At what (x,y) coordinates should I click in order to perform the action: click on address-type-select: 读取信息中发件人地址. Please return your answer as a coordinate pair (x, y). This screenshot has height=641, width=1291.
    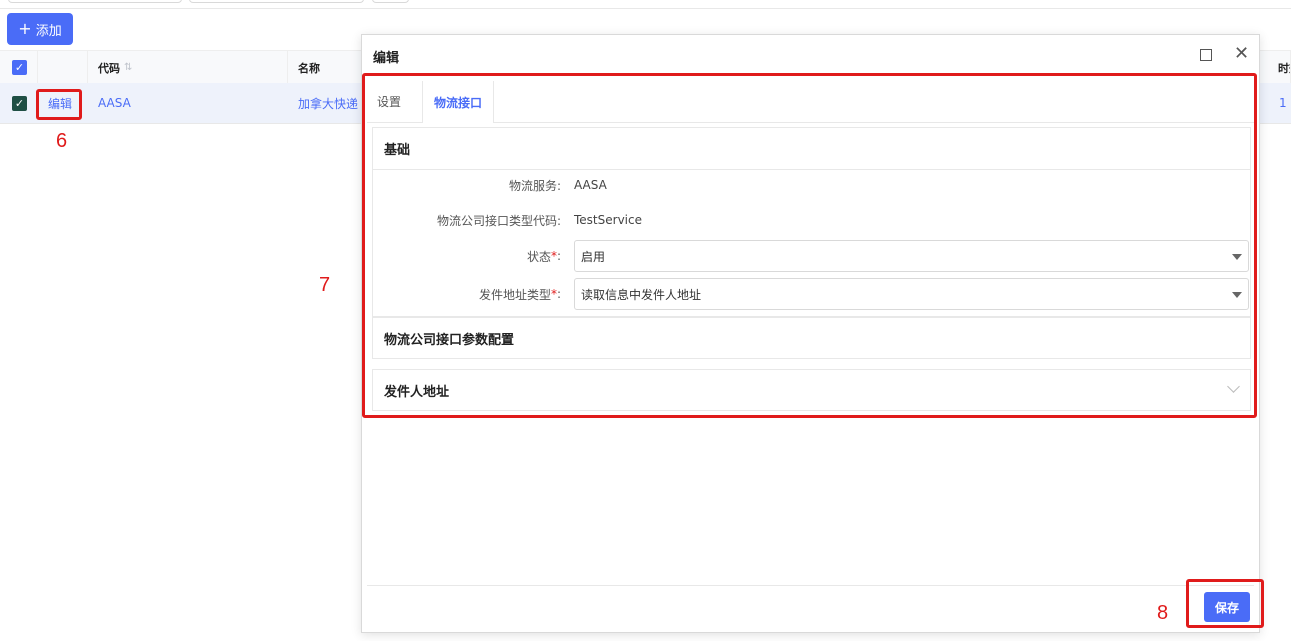
    Looking at the image, I should click on (911, 294).